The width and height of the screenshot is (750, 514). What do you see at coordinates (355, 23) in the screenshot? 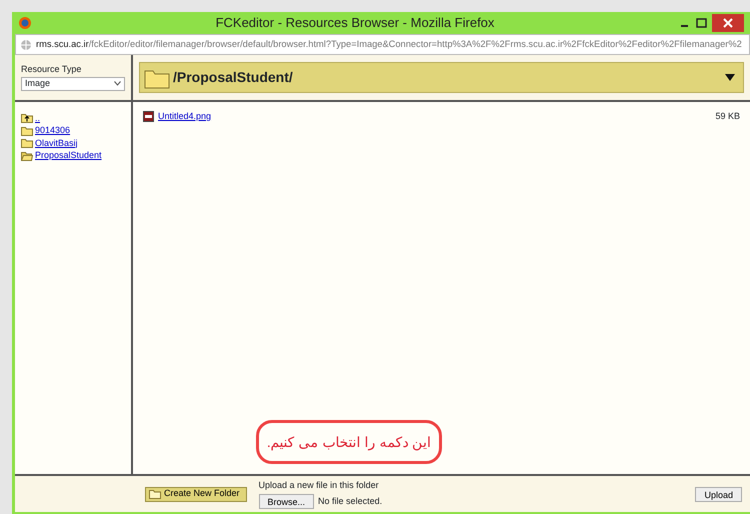
I see `window-title: FCKeditor - Resources Browser - Mozilla Firefox` at bounding box center [355, 23].